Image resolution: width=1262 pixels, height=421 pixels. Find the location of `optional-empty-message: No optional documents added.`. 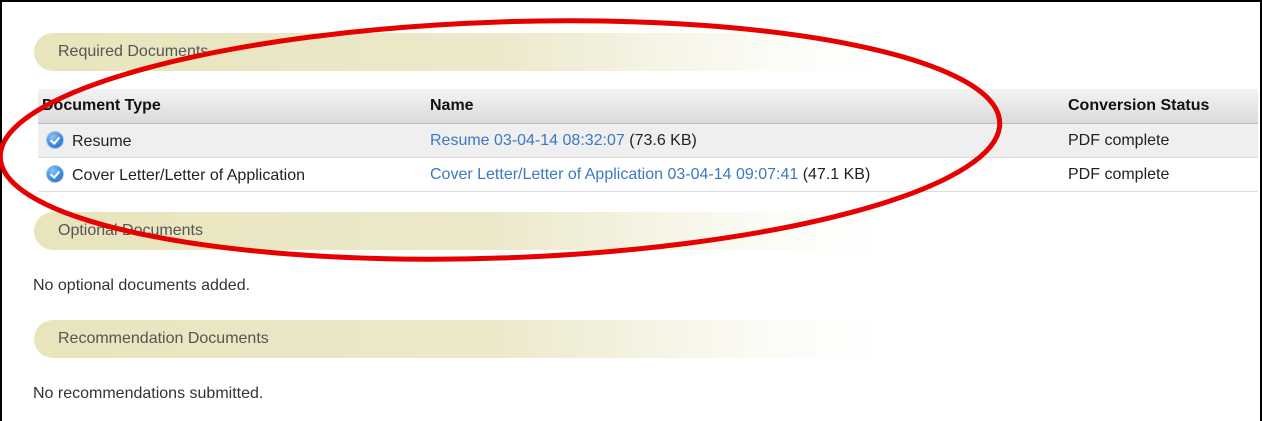

optional-empty-message: No optional documents added. is located at coordinates (142, 285).